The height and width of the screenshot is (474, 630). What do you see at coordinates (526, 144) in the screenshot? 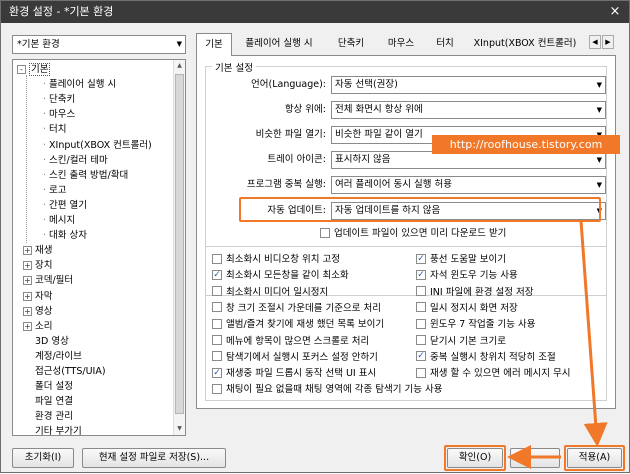
I see `watermark: http://roofhouse.tistory.com` at bounding box center [526, 144].